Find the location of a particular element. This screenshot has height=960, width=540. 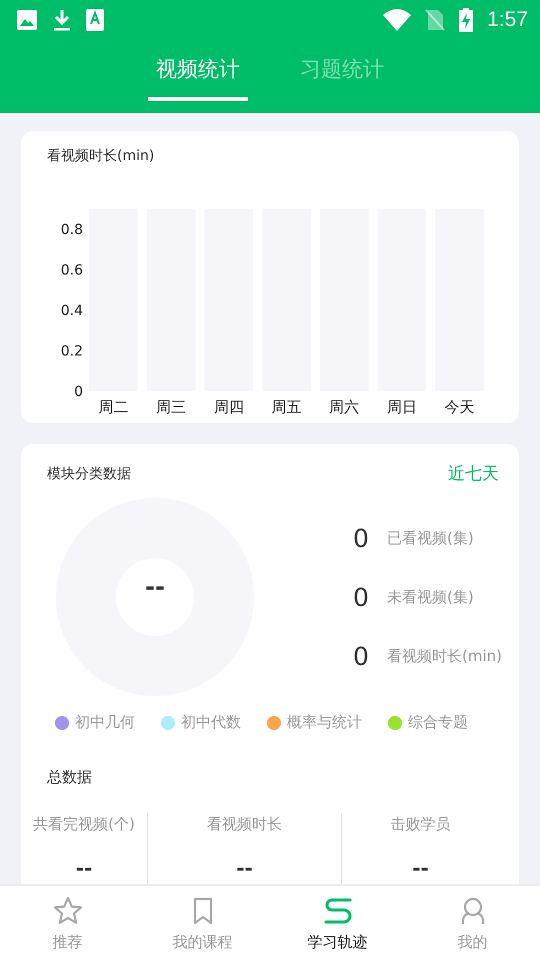

no-sim-icon is located at coordinates (435, 20).